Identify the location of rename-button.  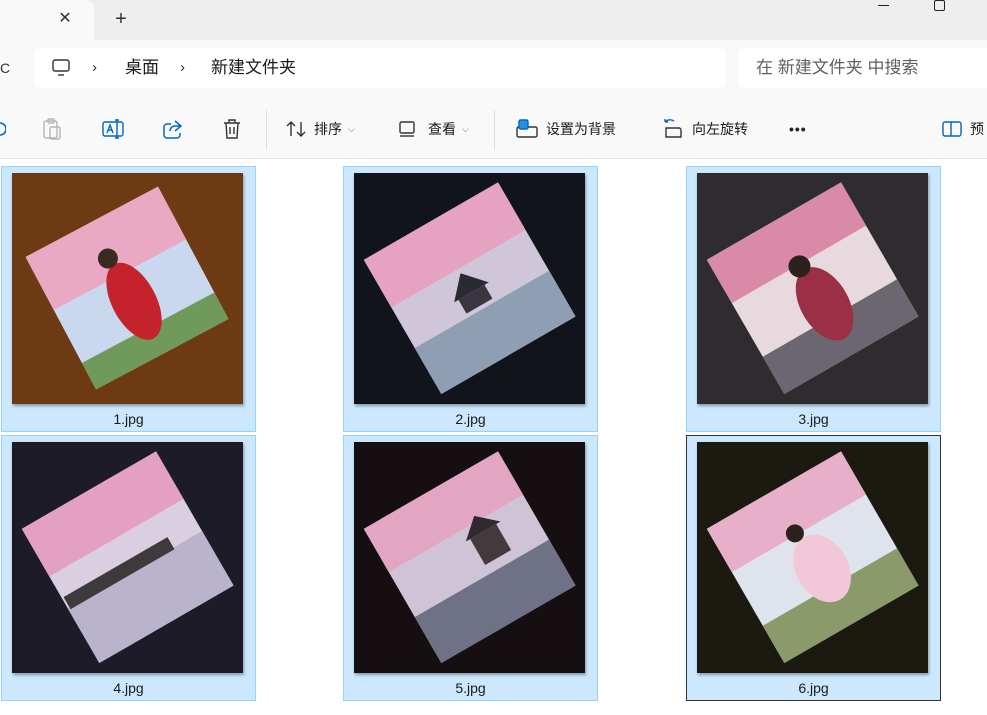
(113, 129).